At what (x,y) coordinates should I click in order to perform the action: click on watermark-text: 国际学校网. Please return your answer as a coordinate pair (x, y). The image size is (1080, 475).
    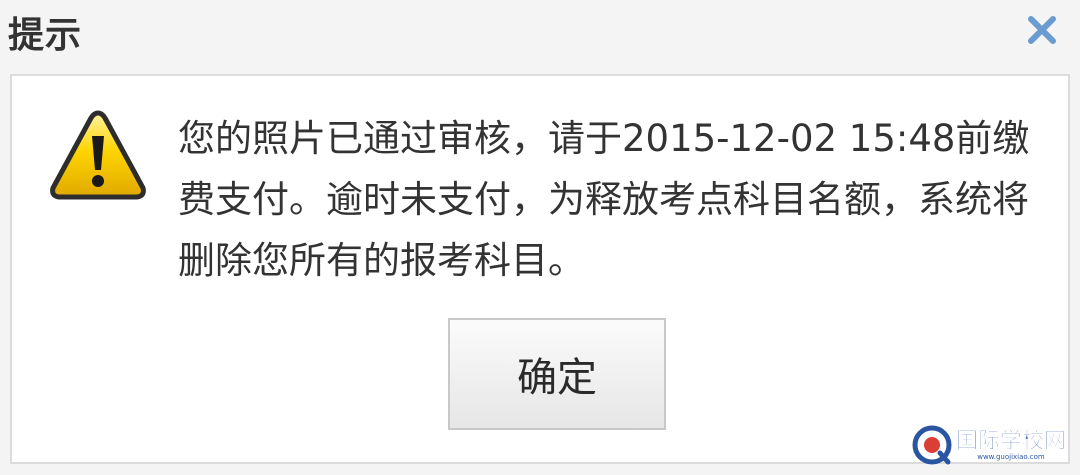
    Looking at the image, I should click on (1011, 440).